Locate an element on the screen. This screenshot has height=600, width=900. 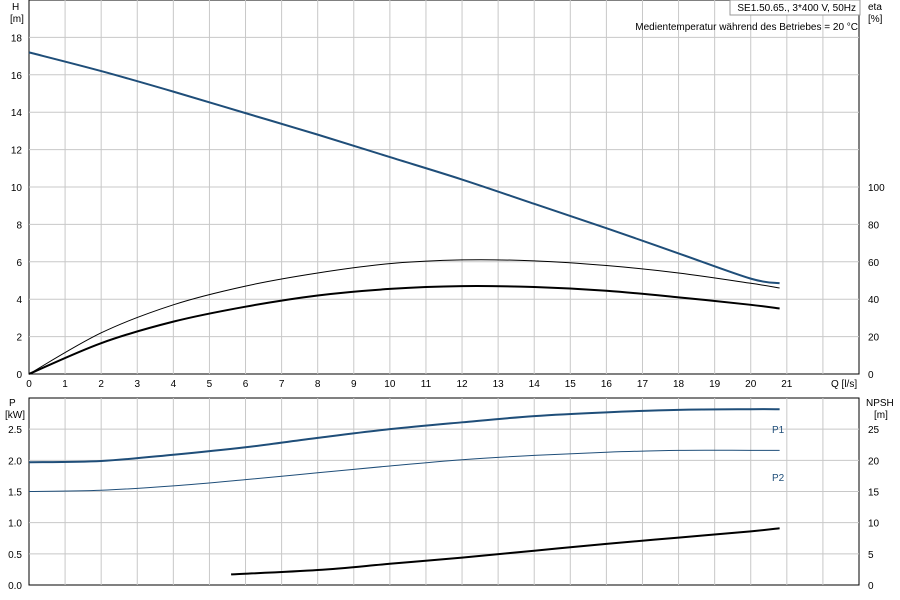
x-tick-label: 3 is located at coordinates (137, 384).